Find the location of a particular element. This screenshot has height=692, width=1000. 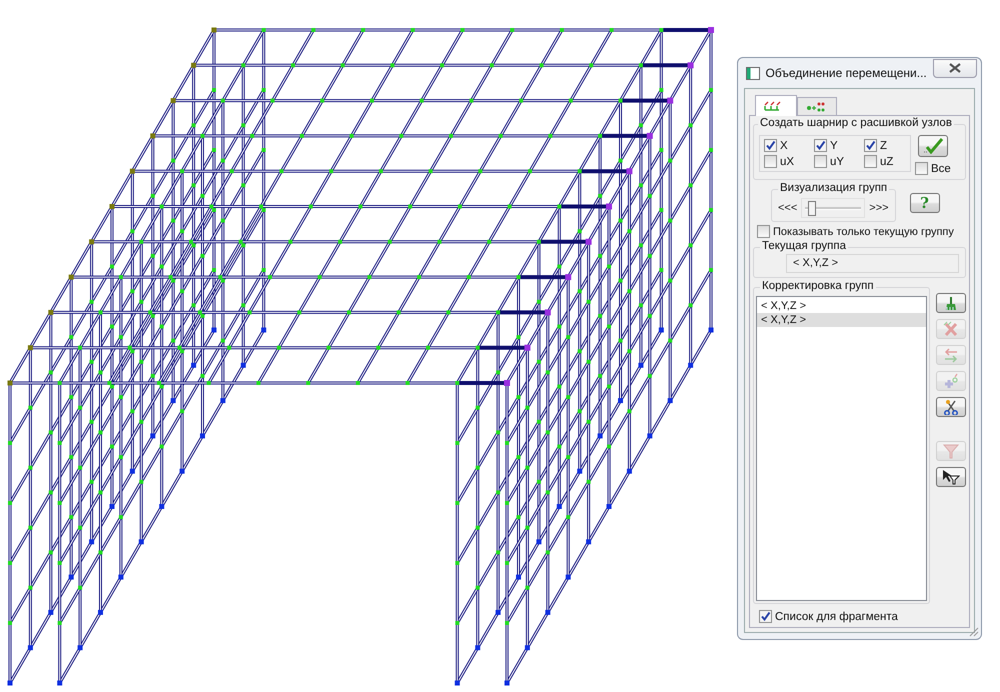

checkbox: uZ is located at coordinates (885, 161).